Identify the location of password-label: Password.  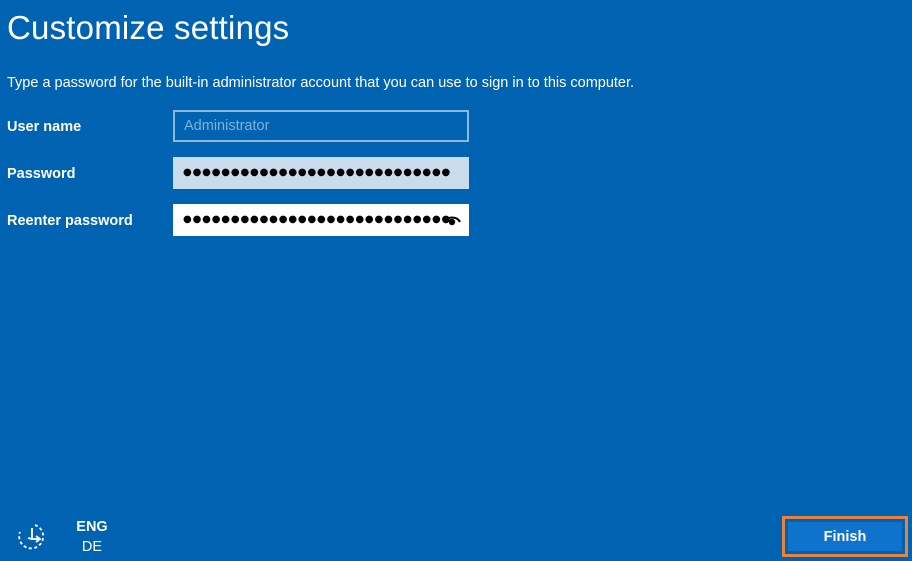
(41, 174).